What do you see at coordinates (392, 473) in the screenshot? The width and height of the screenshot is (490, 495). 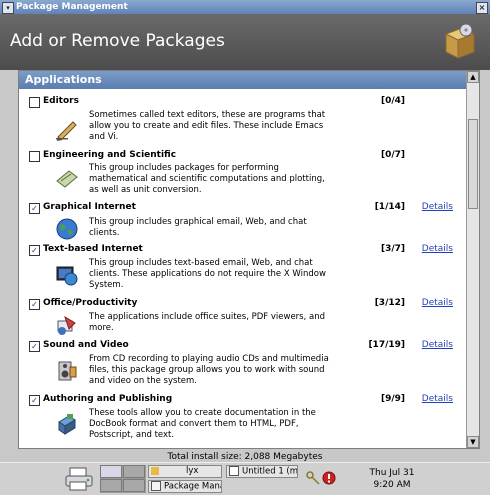 I see `clock-date: Thu Jul 31` at bounding box center [392, 473].